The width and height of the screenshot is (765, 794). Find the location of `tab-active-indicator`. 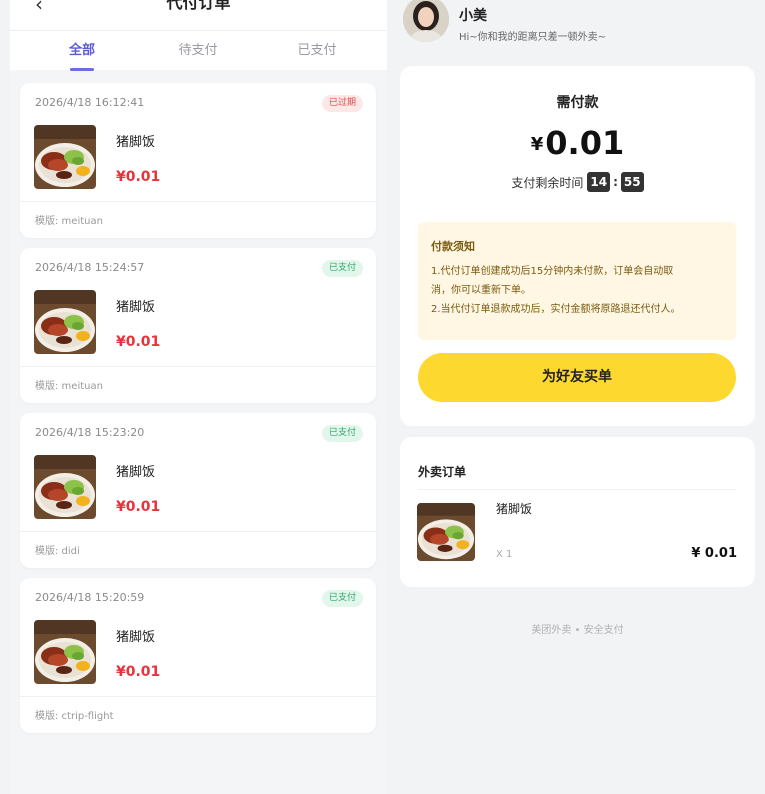

tab-active-indicator is located at coordinates (82, 69).